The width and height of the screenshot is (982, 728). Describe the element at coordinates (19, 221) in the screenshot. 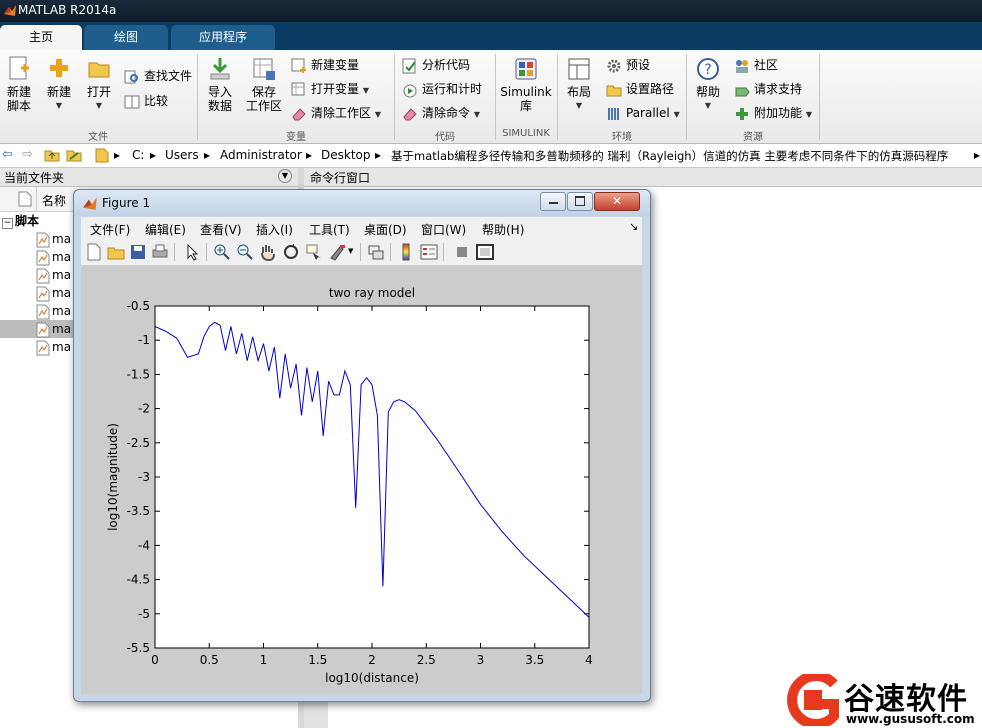

I see `folder-script: − 脚本` at that location.